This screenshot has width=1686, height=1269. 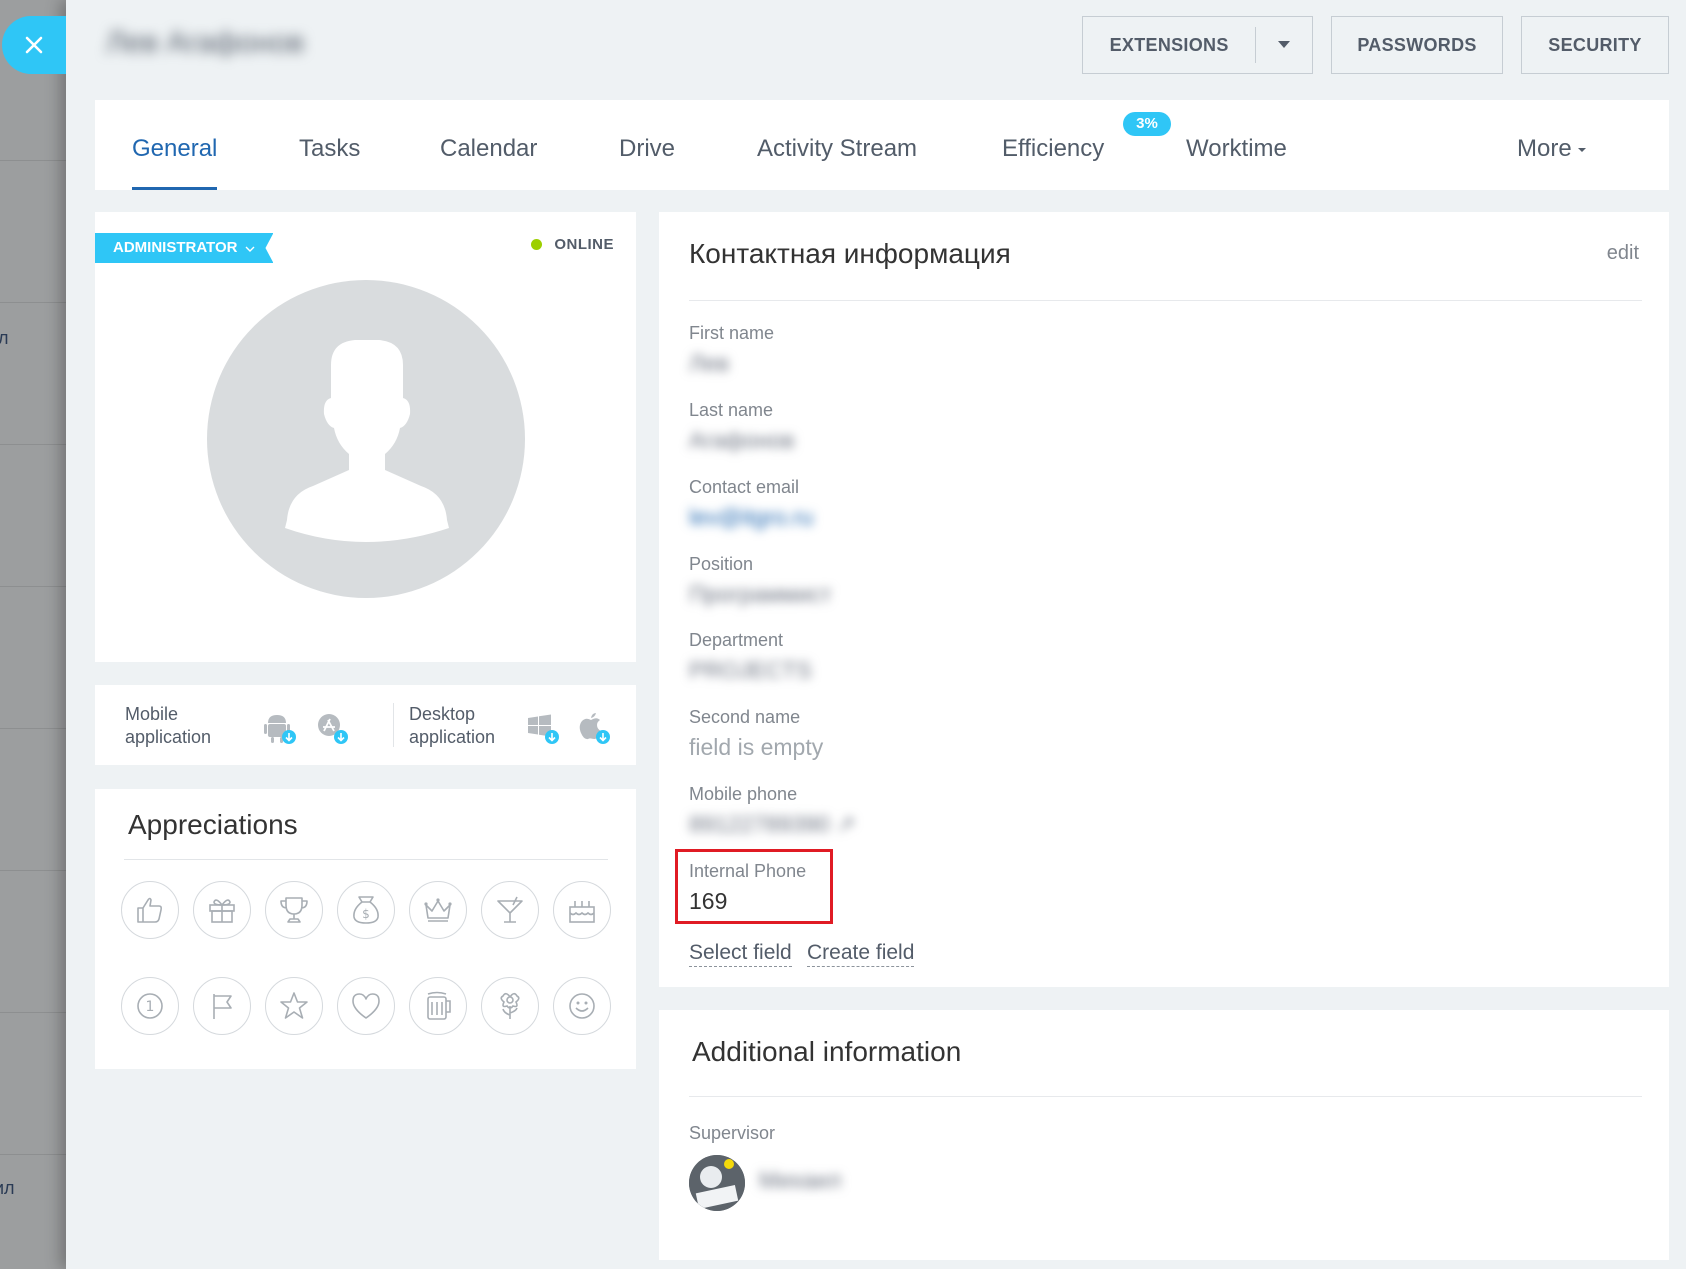 What do you see at coordinates (332, 728) in the screenshot?
I see `app-store-icon` at bounding box center [332, 728].